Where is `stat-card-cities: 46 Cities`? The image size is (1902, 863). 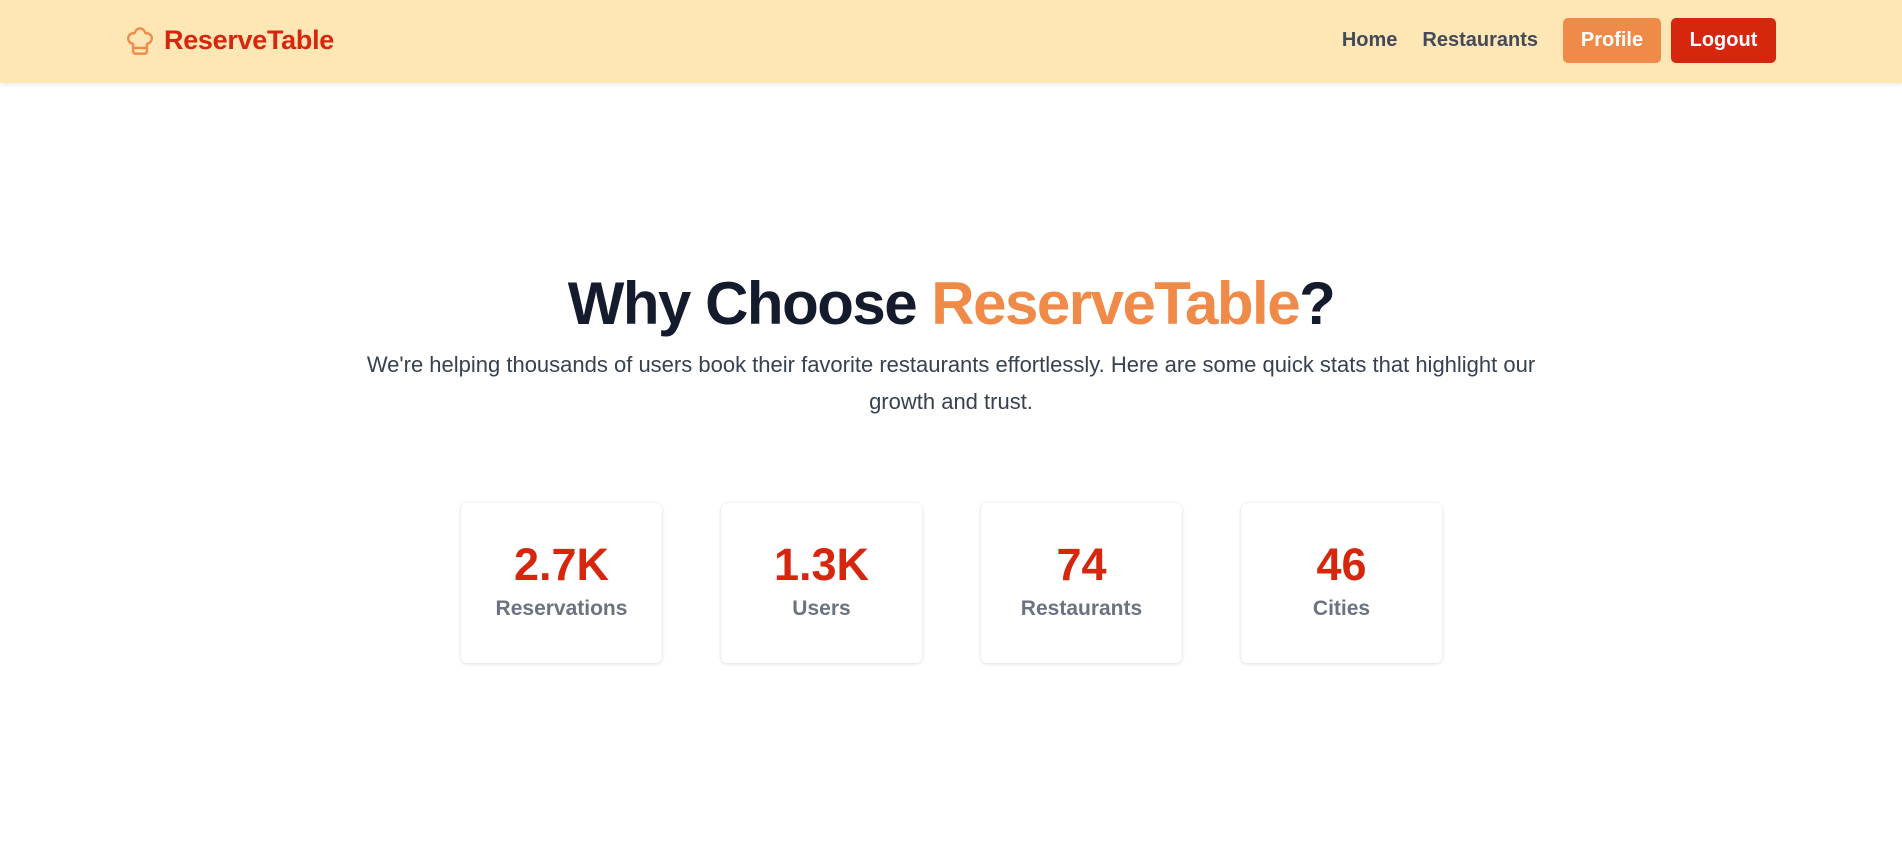
stat-card-cities: 46 Cities is located at coordinates (1341, 583).